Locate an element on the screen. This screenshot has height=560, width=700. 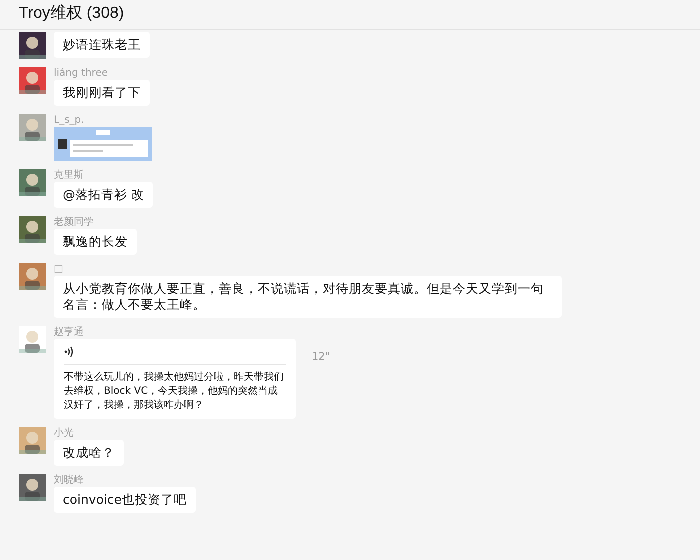
sender-name: 克里斯 is located at coordinates (69, 175).